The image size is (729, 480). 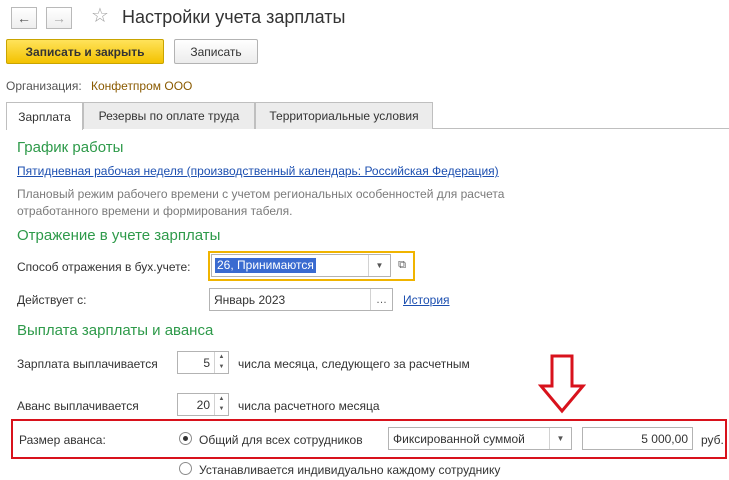 What do you see at coordinates (562, 384) in the screenshot?
I see `arrow-down-icon` at bounding box center [562, 384].